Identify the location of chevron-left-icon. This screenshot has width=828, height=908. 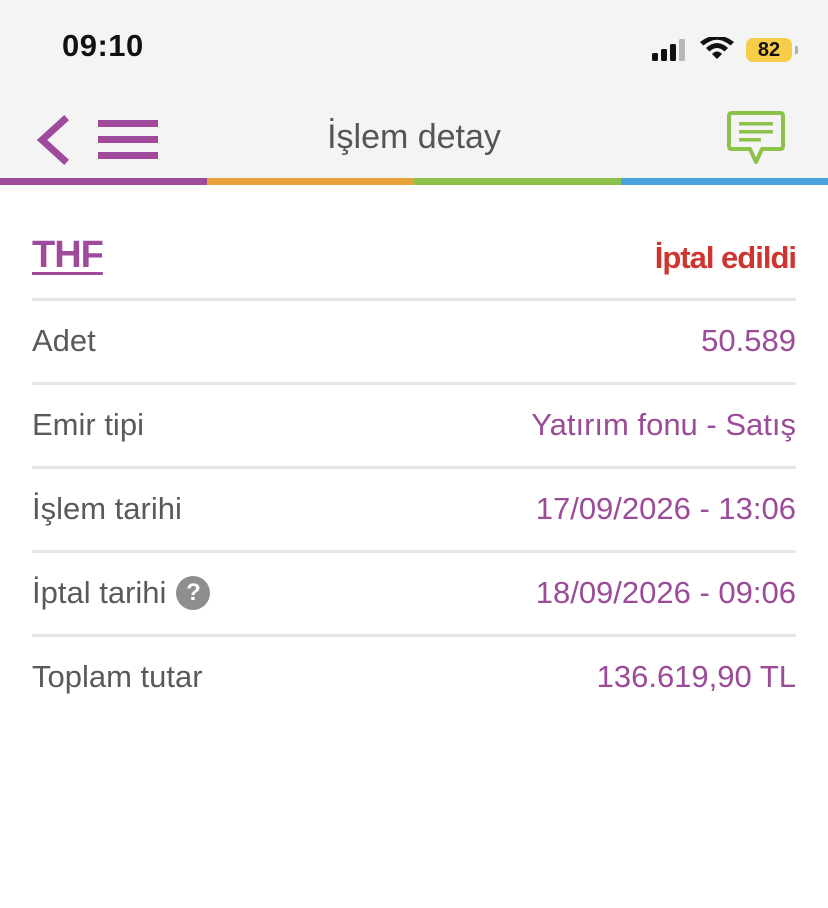
(52, 140).